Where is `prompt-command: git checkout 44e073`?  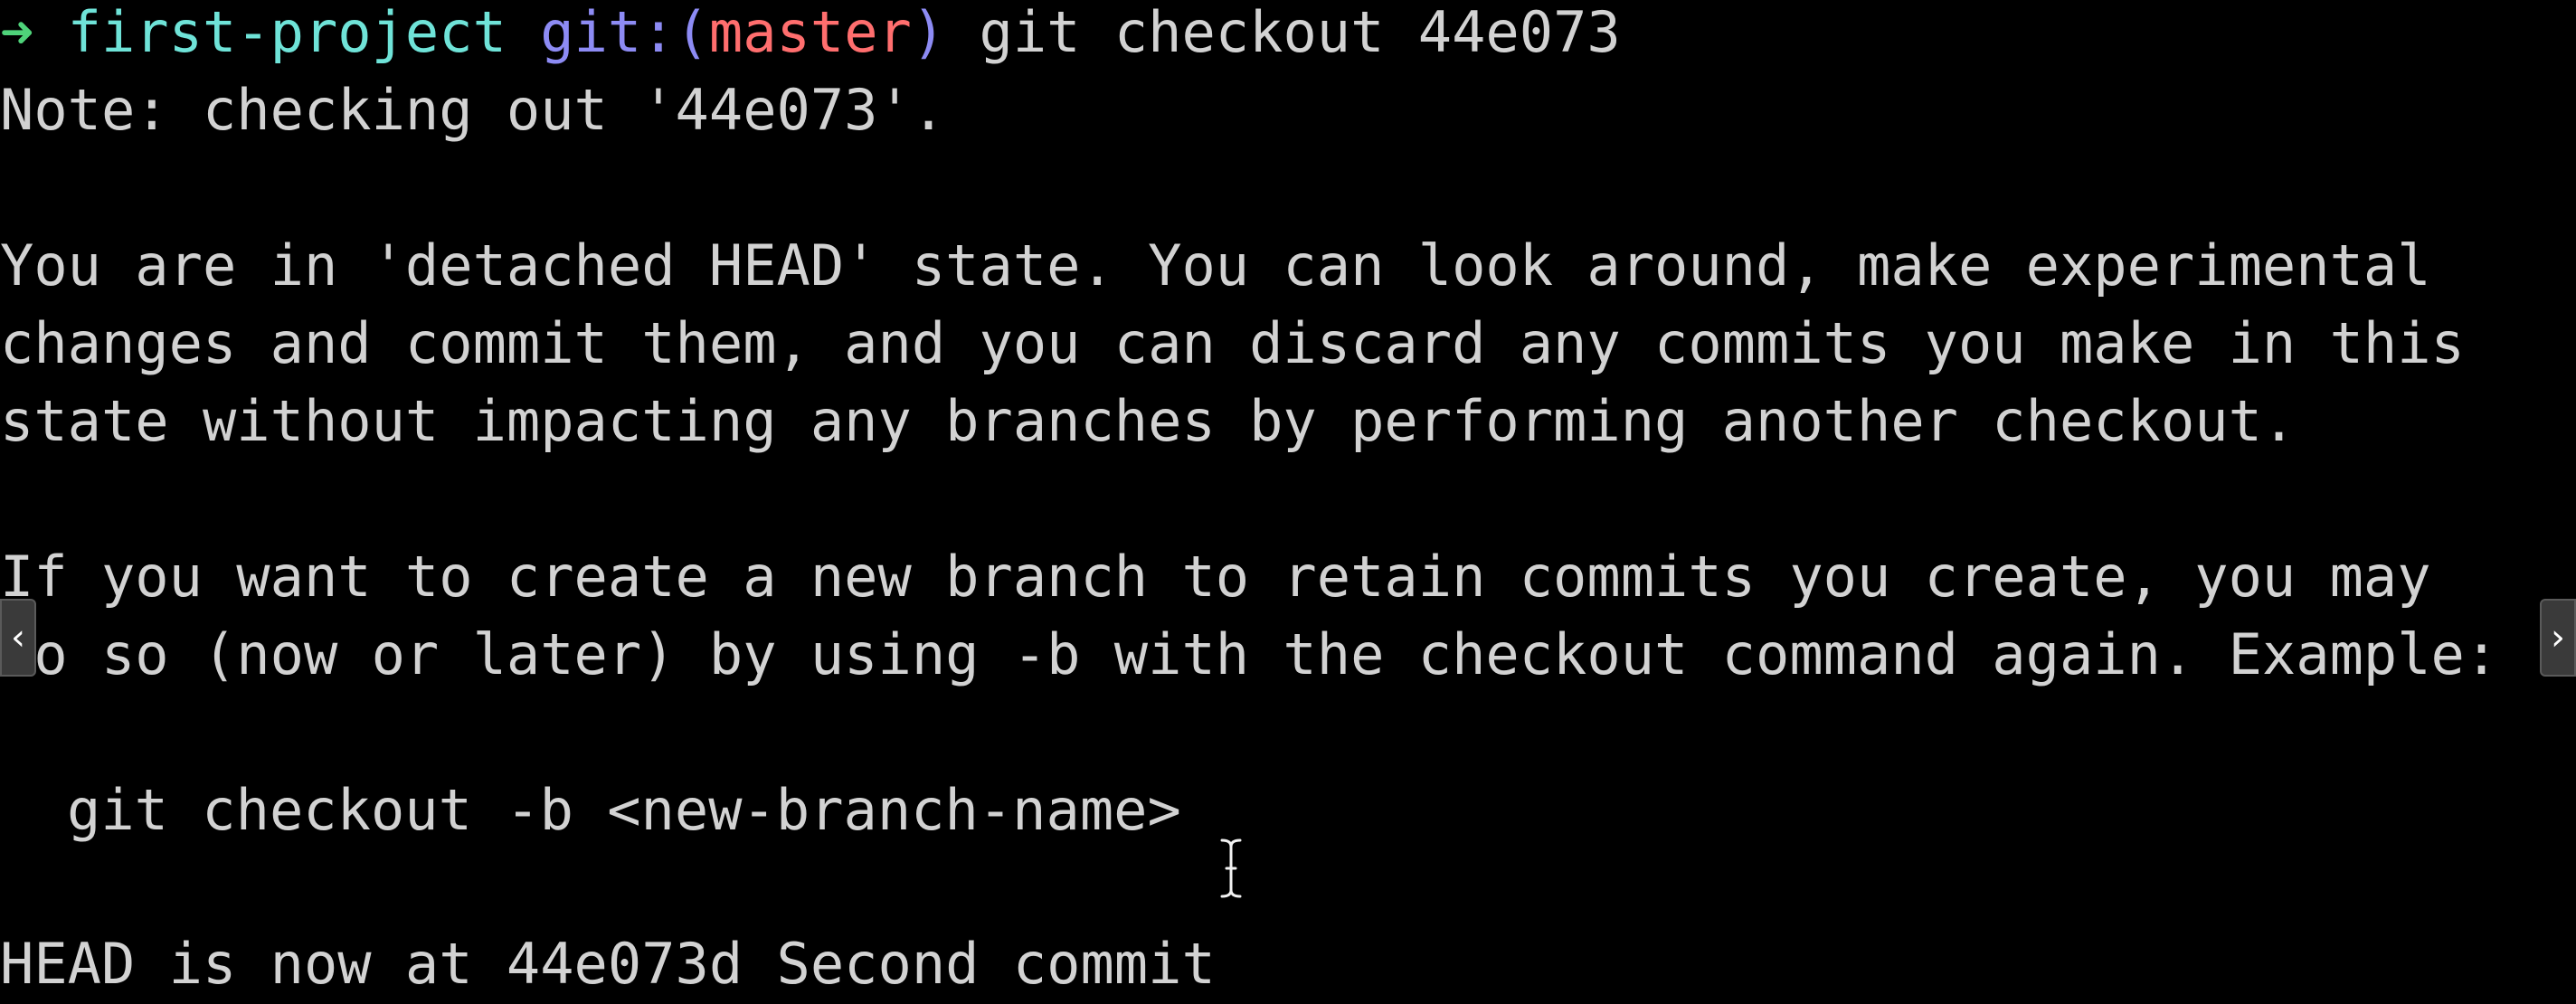
prompt-command: git checkout 44e073 is located at coordinates (1300, 32).